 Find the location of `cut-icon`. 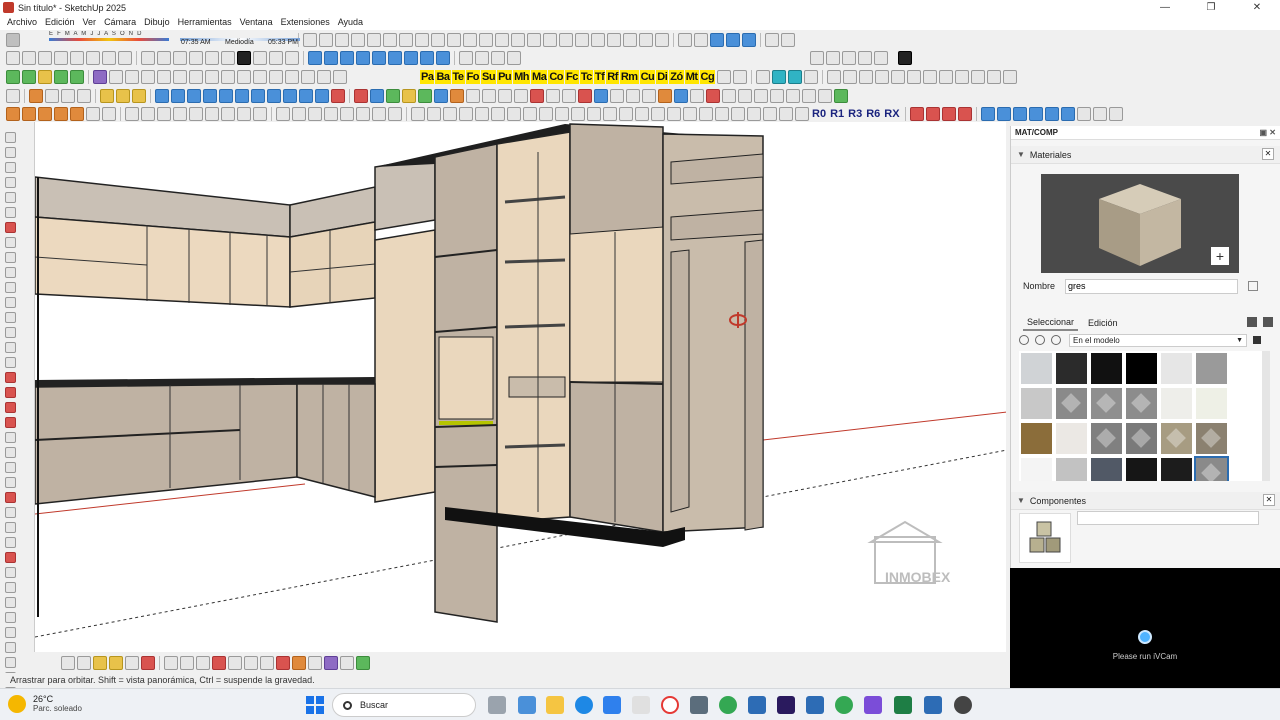

cut-icon is located at coordinates (77, 58).